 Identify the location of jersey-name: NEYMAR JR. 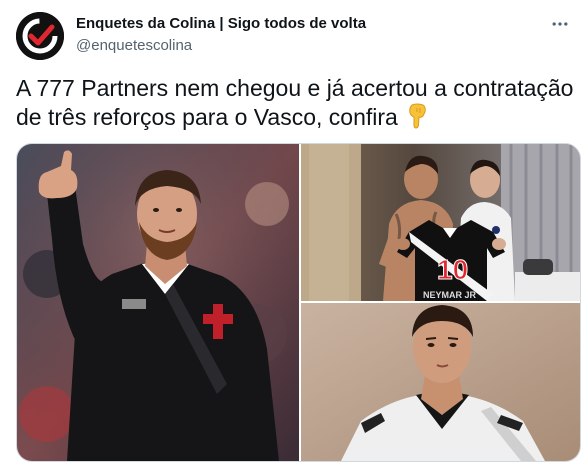
(450, 295).